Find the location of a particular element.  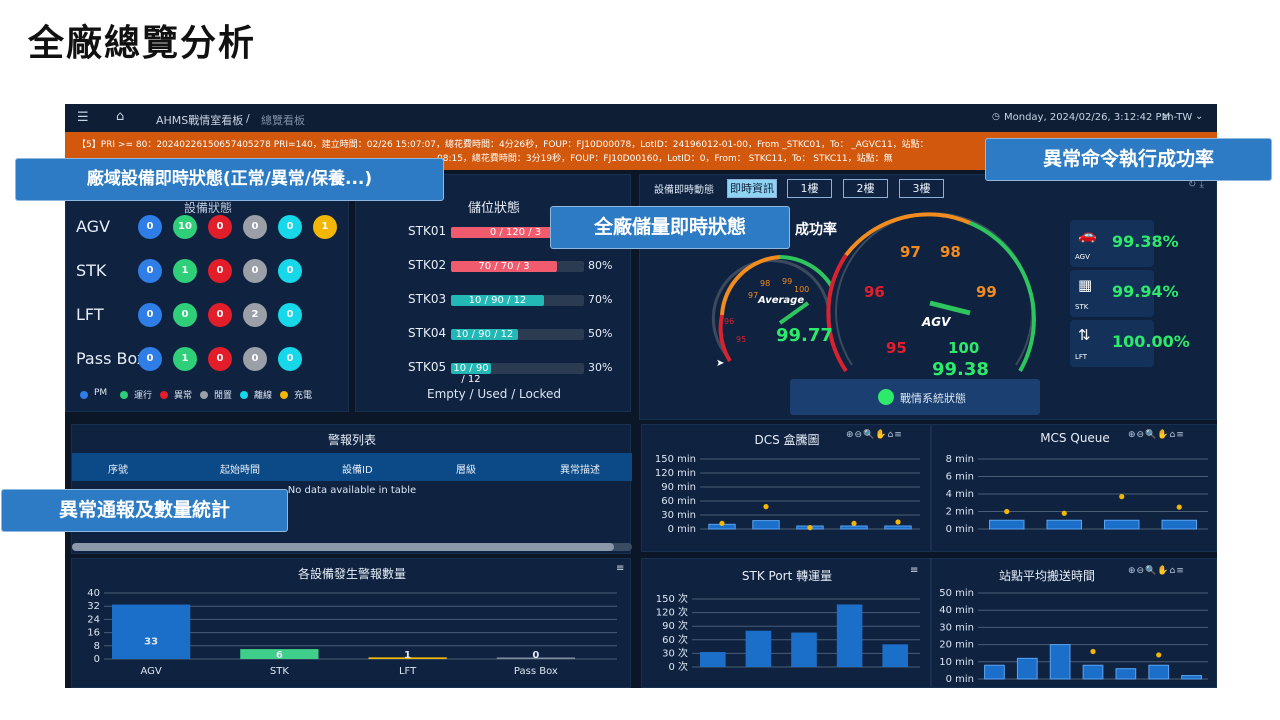

y-tick-label: 8 min is located at coordinates (960, 459).